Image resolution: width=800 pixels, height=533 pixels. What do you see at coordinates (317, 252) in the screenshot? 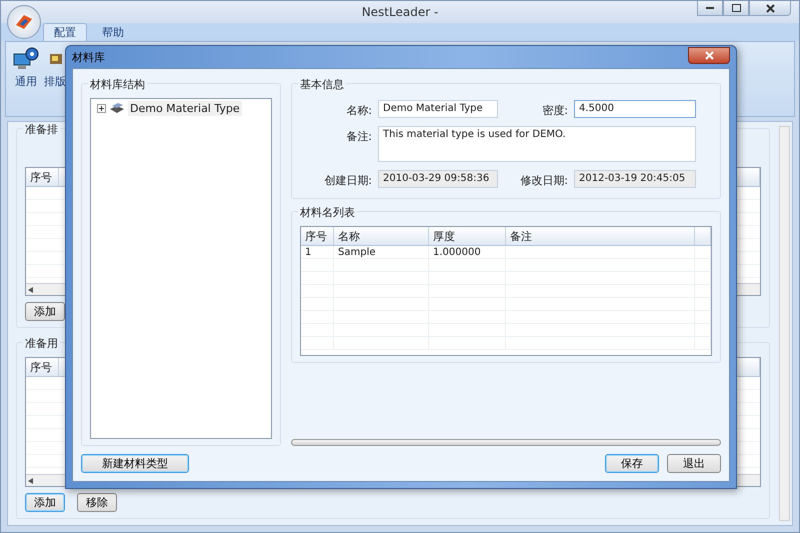
I see `table-cell: 1` at bounding box center [317, 252].